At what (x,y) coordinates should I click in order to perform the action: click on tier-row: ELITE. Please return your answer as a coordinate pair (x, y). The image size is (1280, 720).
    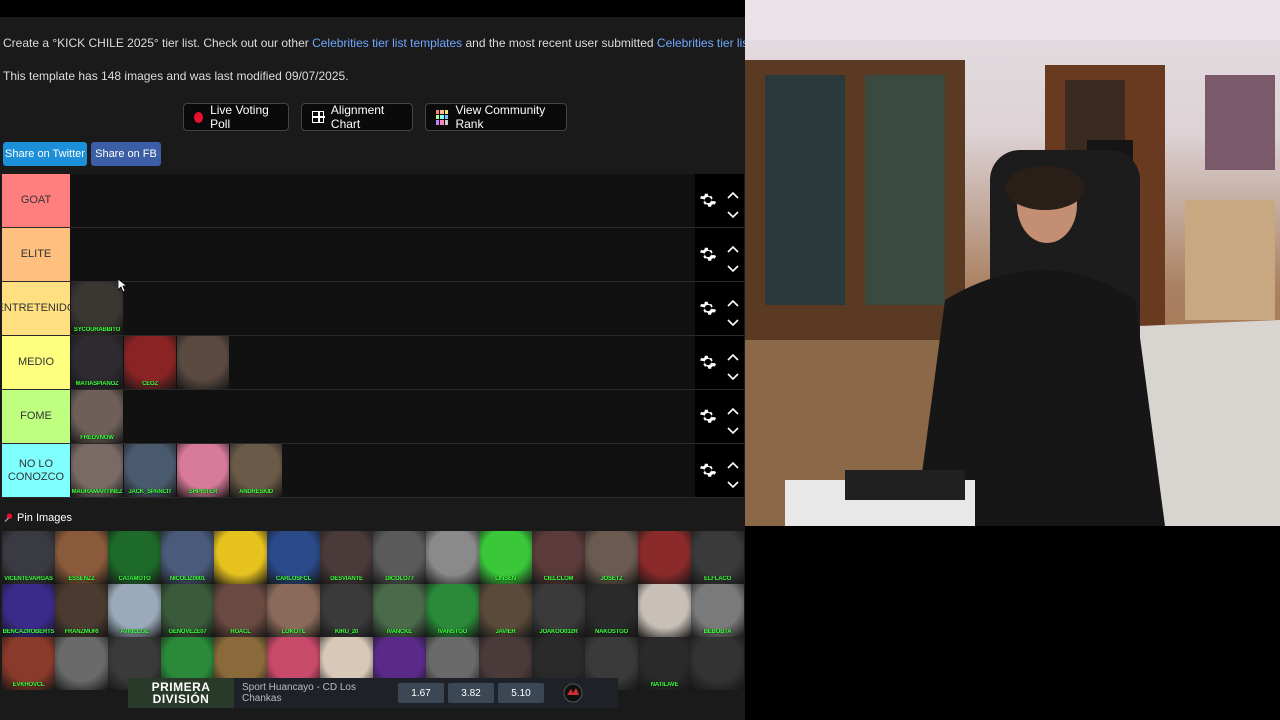
    Looking at the image, I should click on (373, 255).